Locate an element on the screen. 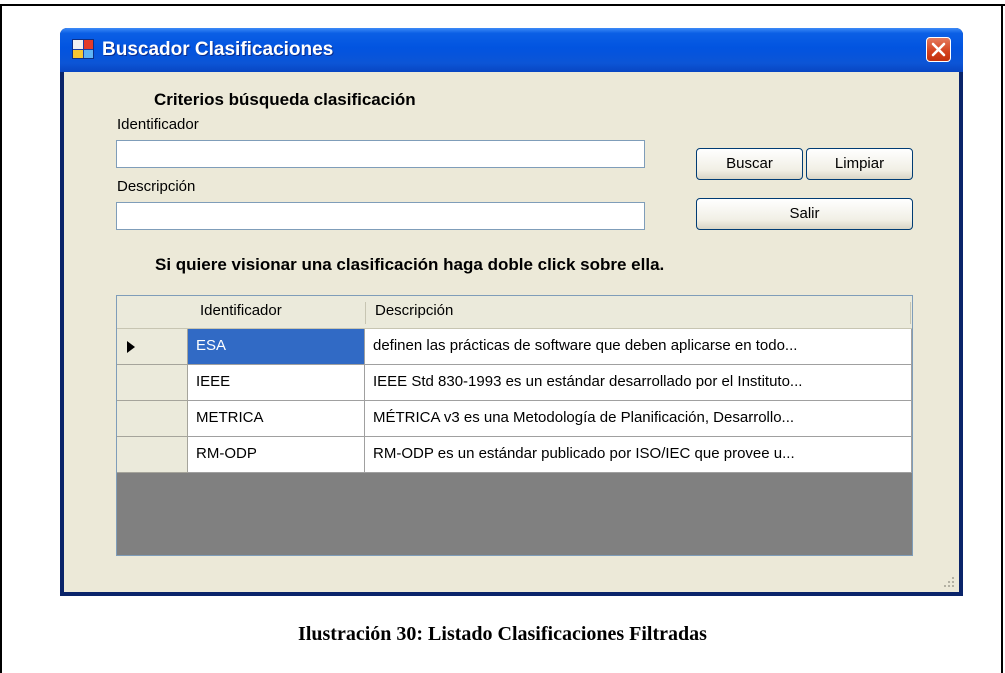 This screenshot has width=1005, height=673. row-pointer-icon is located at coordinates (131, 347).